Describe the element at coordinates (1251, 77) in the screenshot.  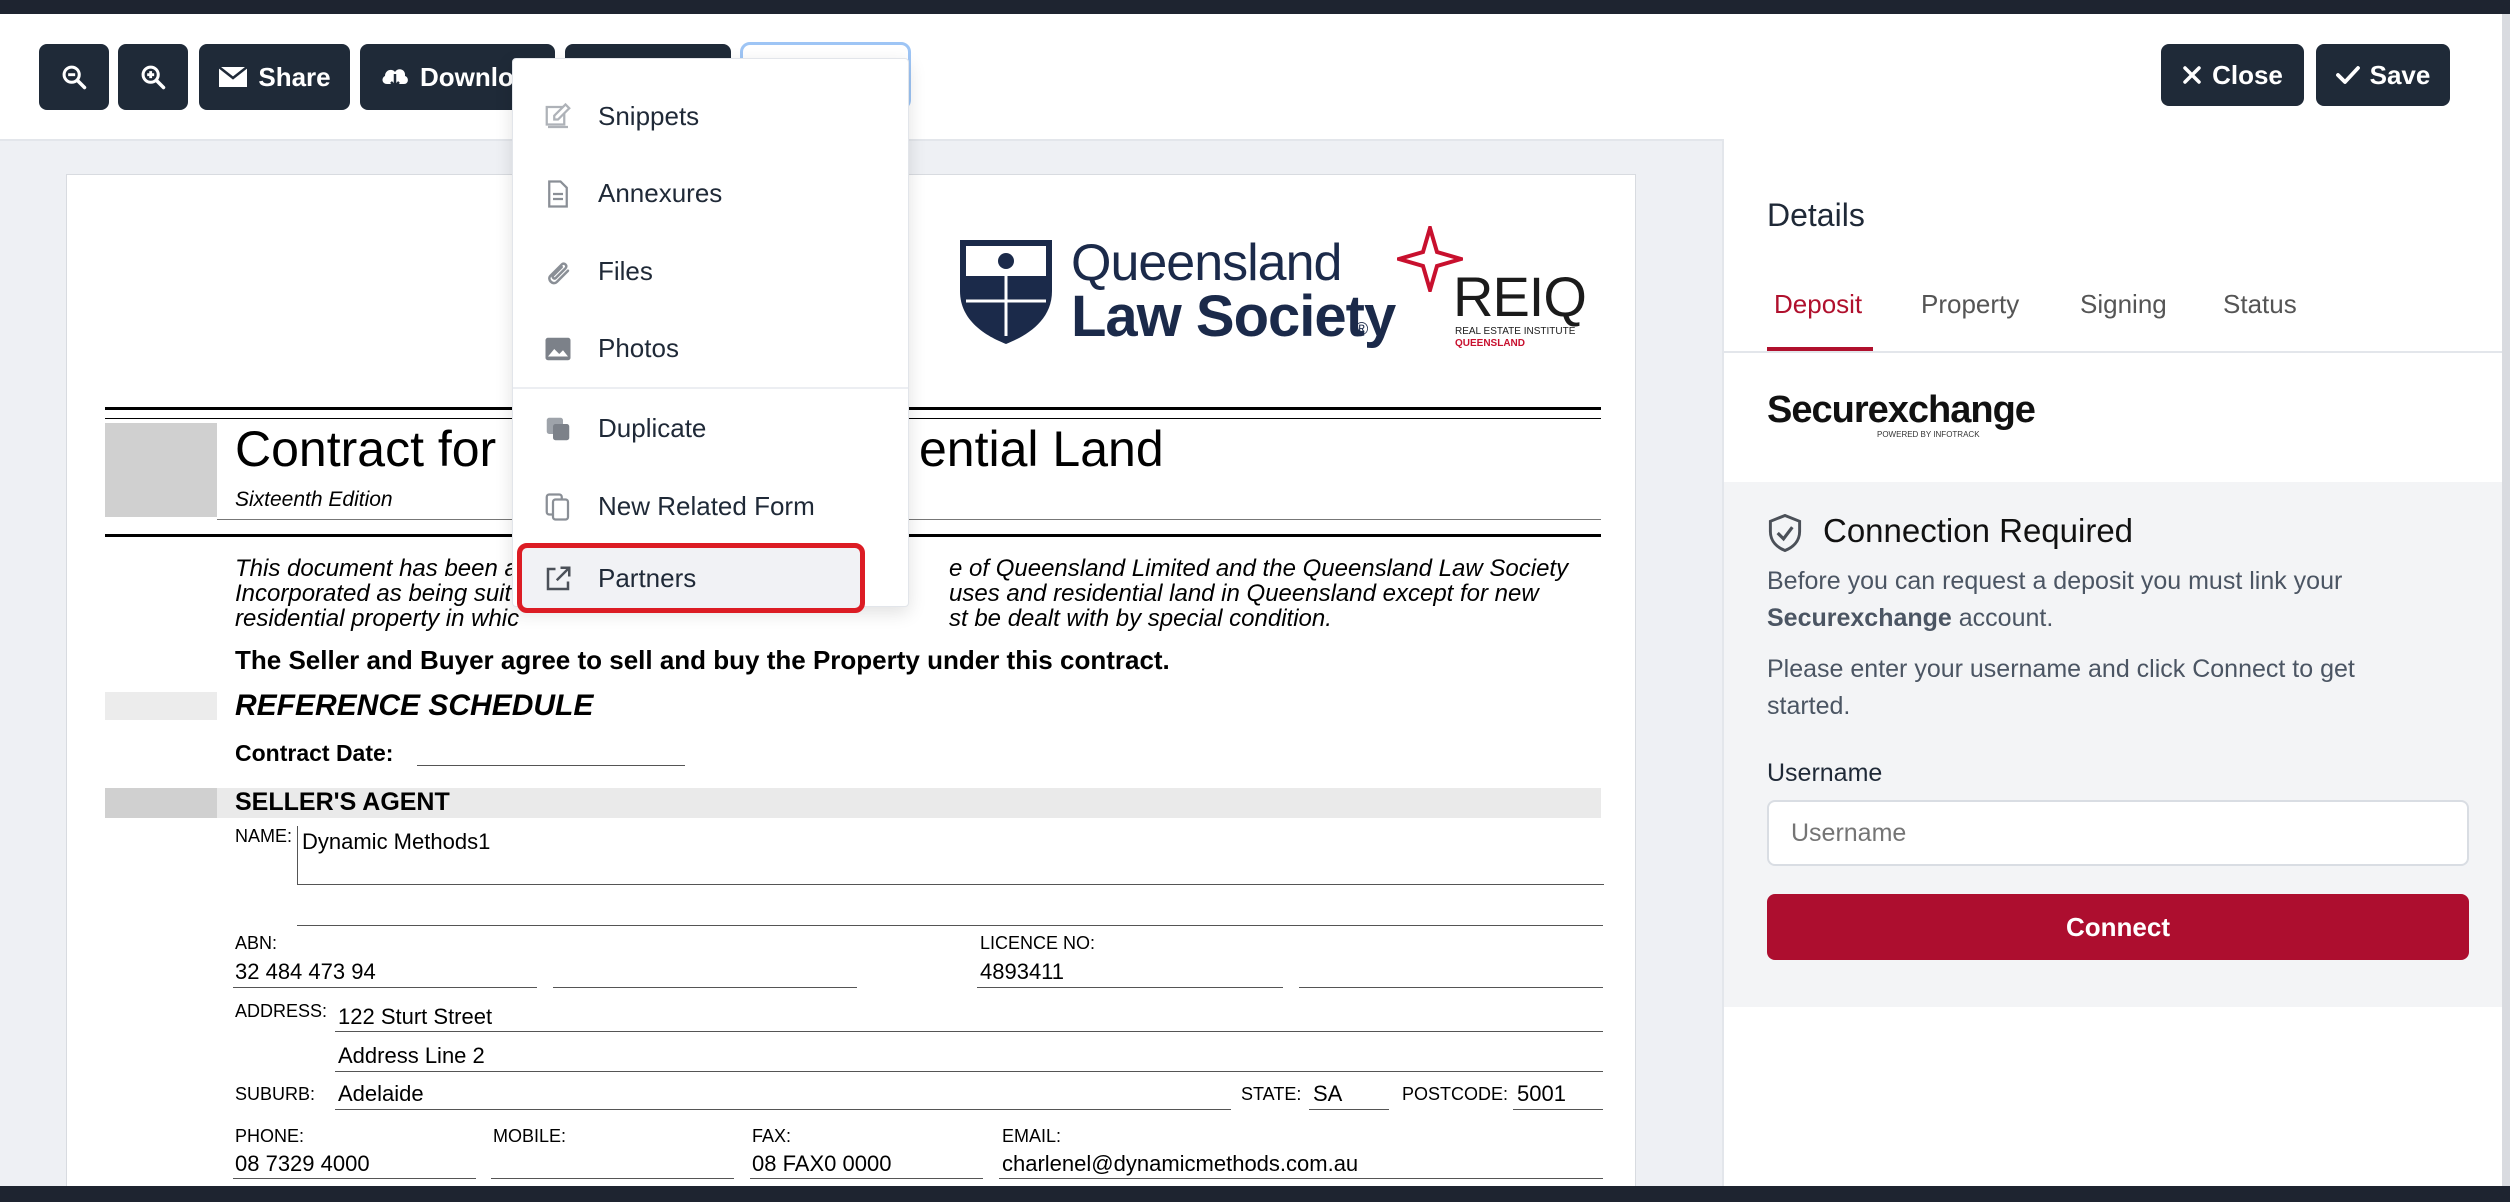
I see `toolbar: Share Download Close Save` at that location.